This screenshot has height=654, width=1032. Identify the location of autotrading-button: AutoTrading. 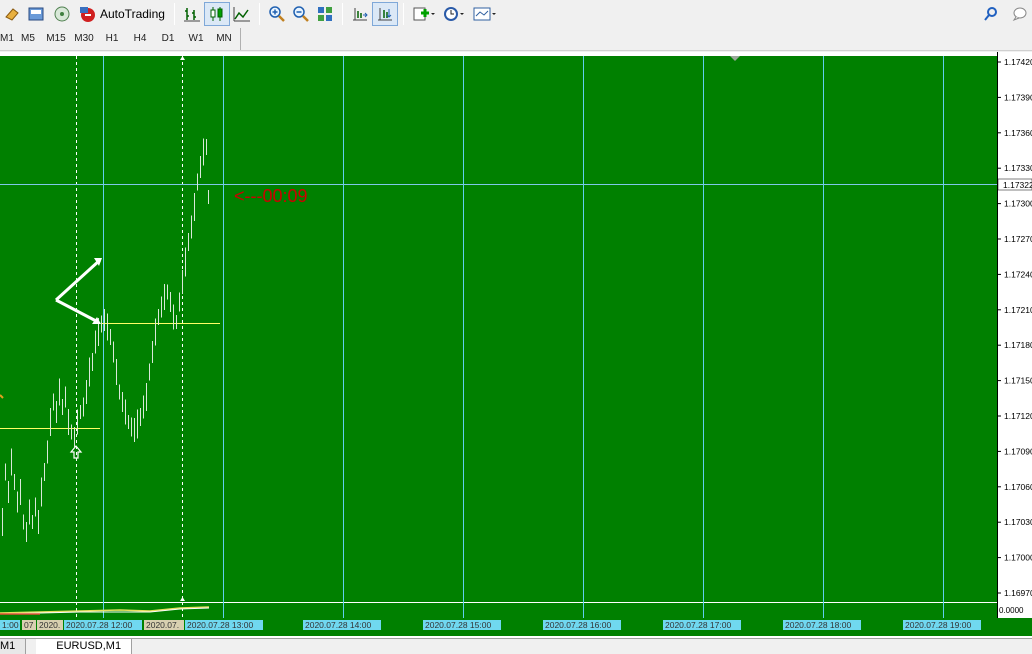
(121, 14).